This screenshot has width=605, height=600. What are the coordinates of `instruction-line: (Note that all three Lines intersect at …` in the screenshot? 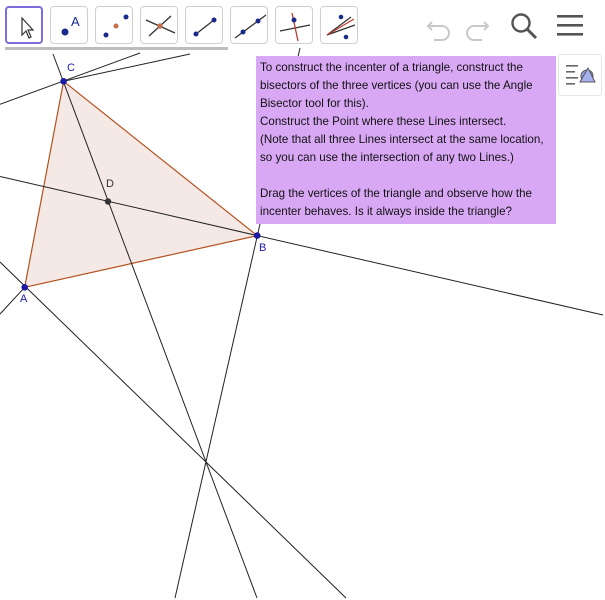 It's located at (402, 139).